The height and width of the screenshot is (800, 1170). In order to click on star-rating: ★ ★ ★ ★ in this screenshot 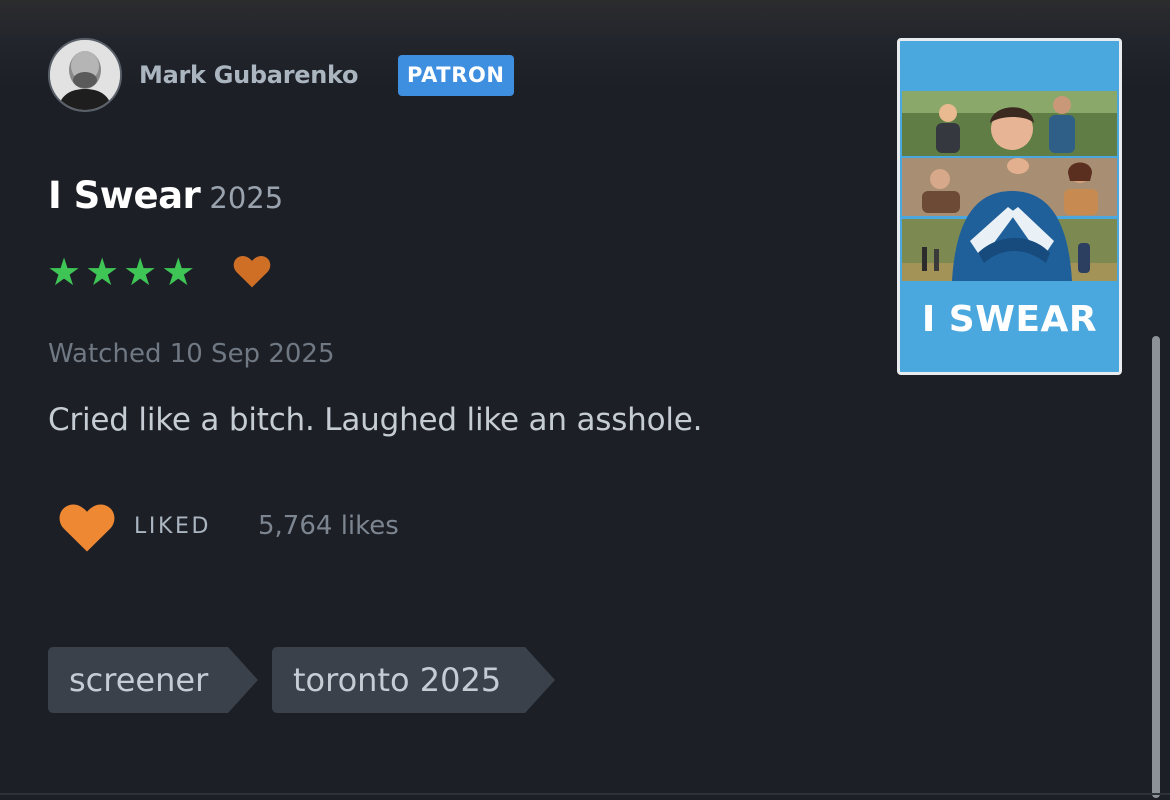, I will do `click(123, 272)`.